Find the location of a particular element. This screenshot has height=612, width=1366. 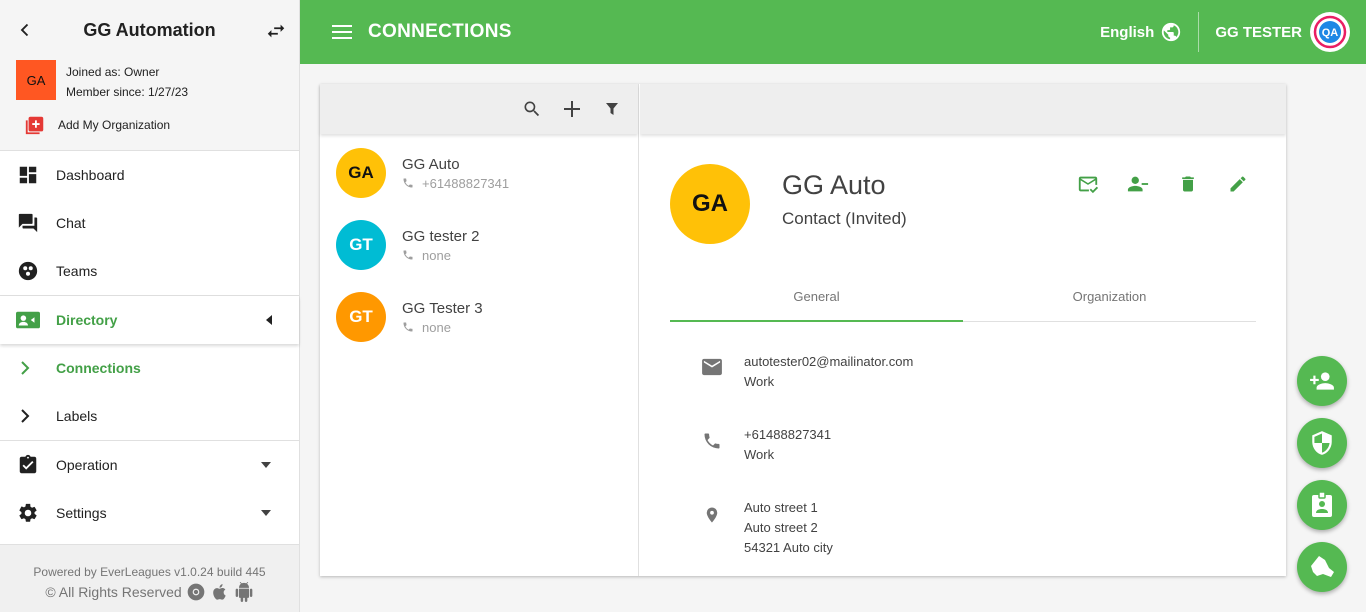

email-type: Work is located at coordinates (759, 381).